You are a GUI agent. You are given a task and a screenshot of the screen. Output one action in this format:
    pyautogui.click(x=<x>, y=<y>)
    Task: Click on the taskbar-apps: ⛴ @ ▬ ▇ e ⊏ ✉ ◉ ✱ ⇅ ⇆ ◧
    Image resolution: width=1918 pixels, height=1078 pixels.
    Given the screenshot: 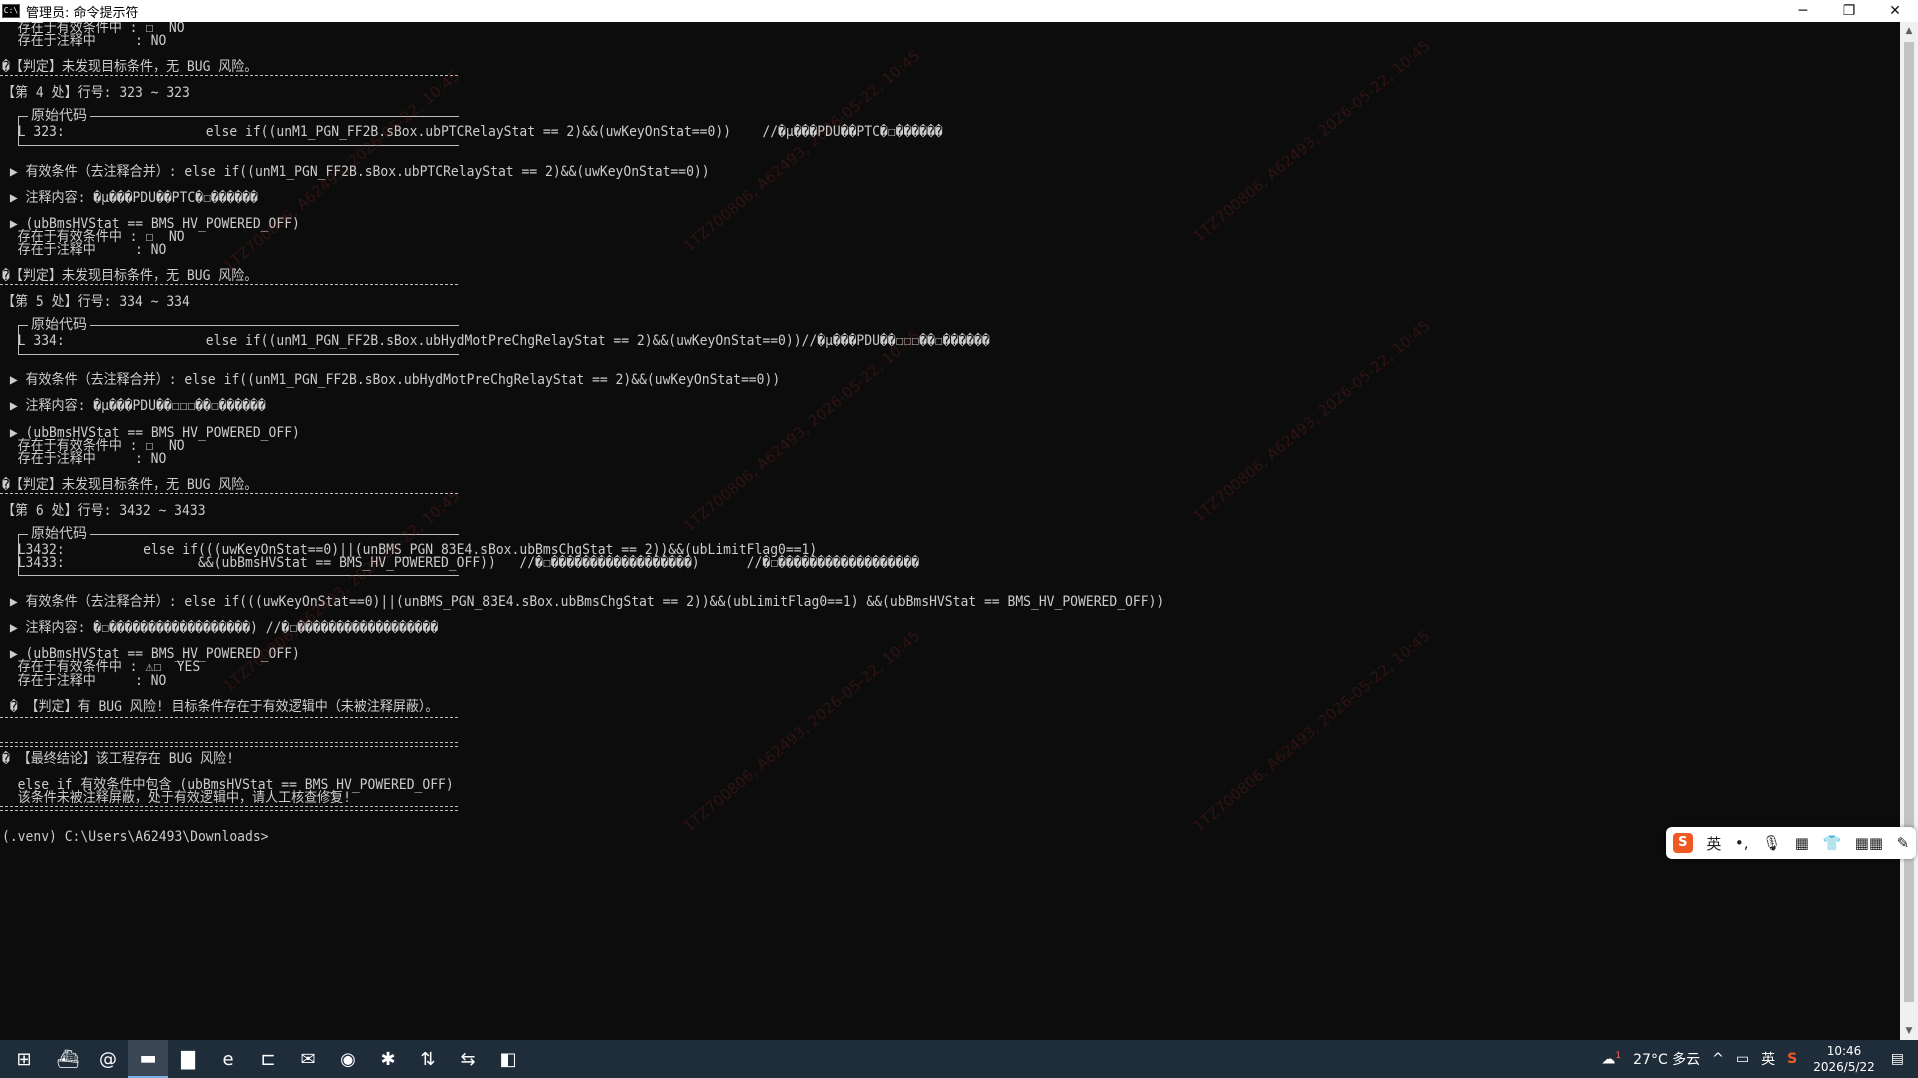 What is the action you would take?
    pyautogui.click(x=288, y=1059)
    